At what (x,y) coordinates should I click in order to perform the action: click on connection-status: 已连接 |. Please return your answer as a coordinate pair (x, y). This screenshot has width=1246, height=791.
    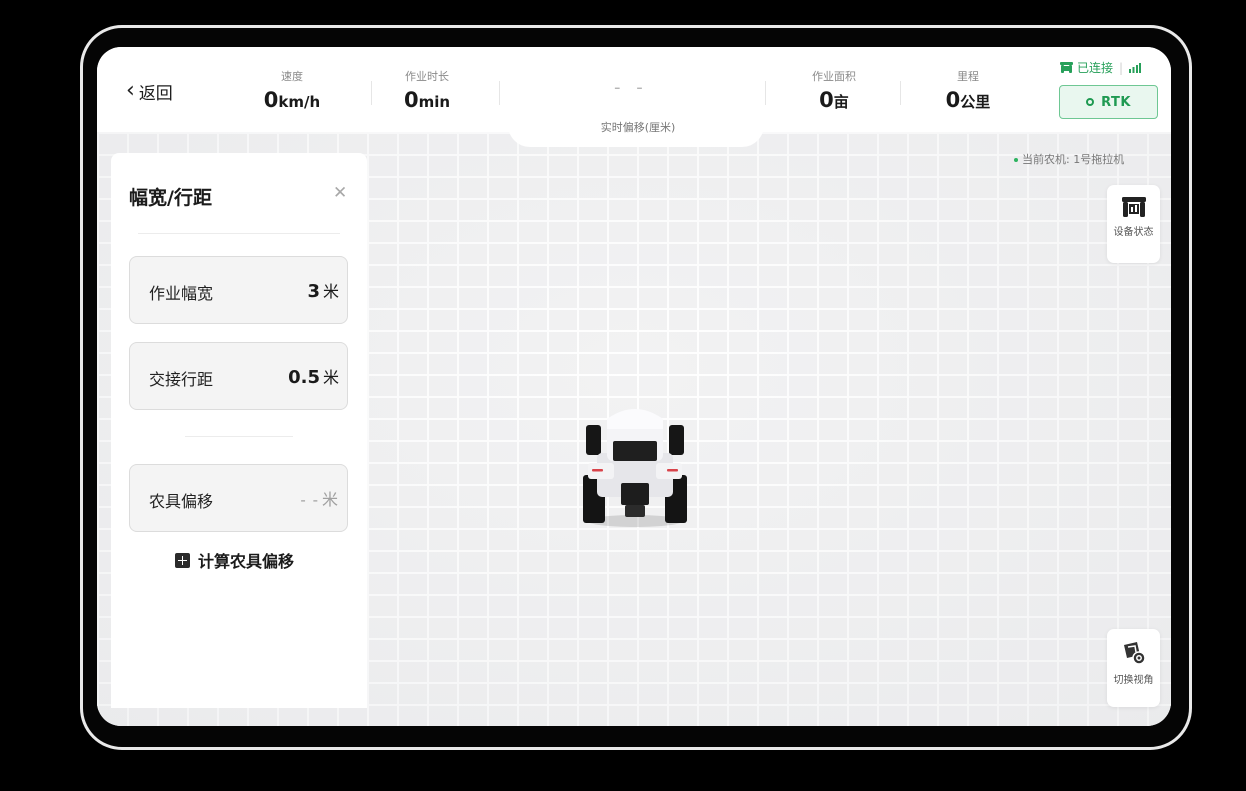
    Looking at the image, I should click on (1101, 67).